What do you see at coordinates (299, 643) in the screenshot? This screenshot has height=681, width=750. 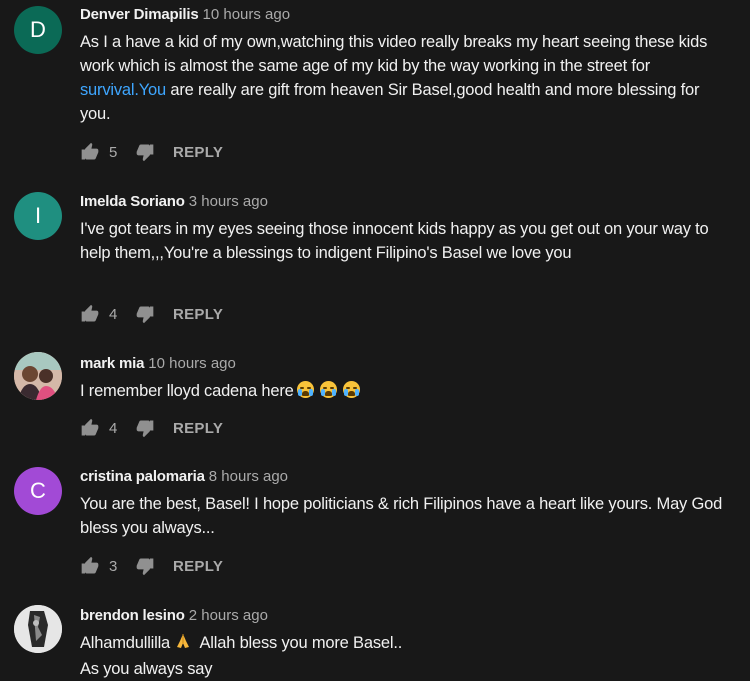 I see `comment-text-part: Allah bless you more Basel..` at bounding box center [299, 643].